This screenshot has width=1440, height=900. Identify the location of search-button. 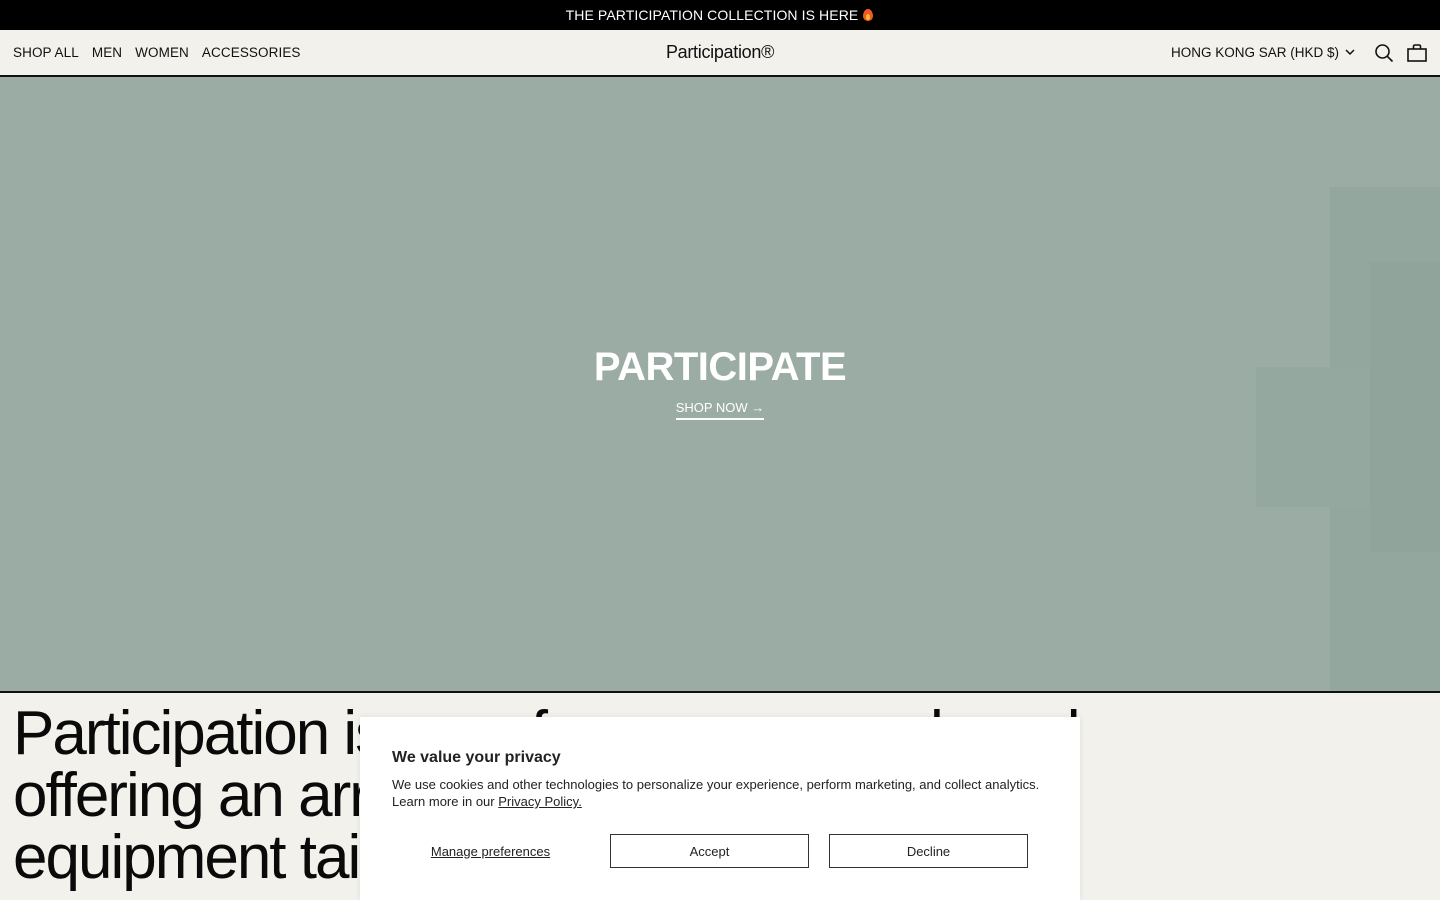
(1384, 53).